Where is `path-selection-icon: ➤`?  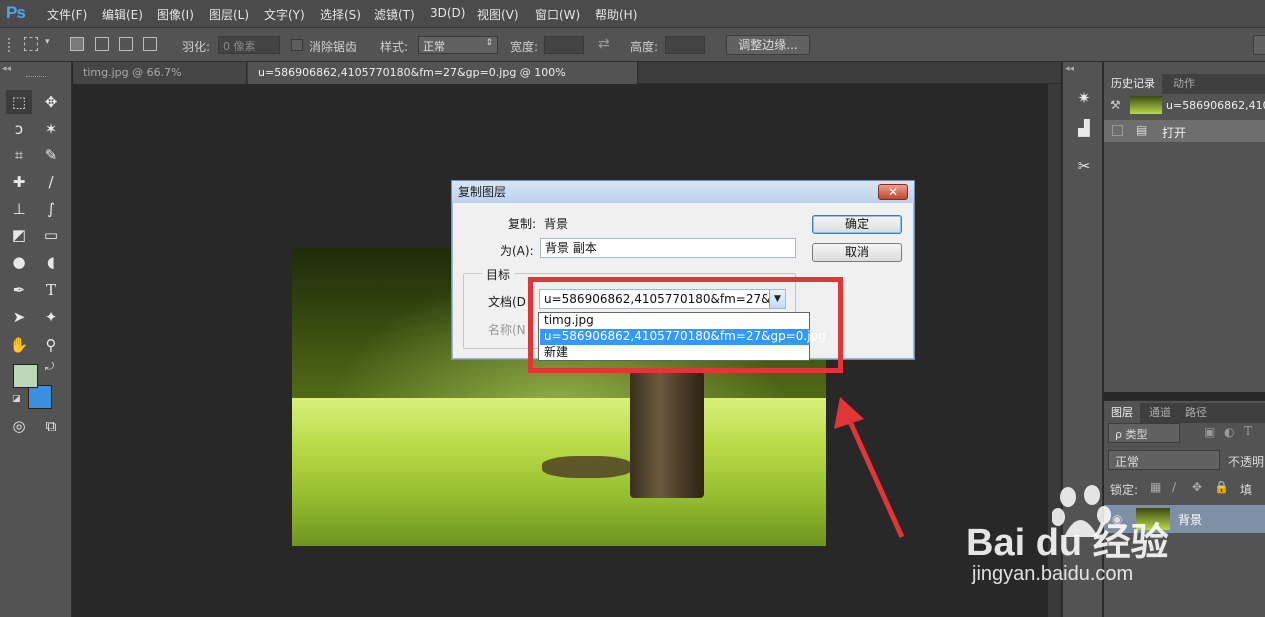 path-selection-icon: ➤ is located at coordinates (19, 317).